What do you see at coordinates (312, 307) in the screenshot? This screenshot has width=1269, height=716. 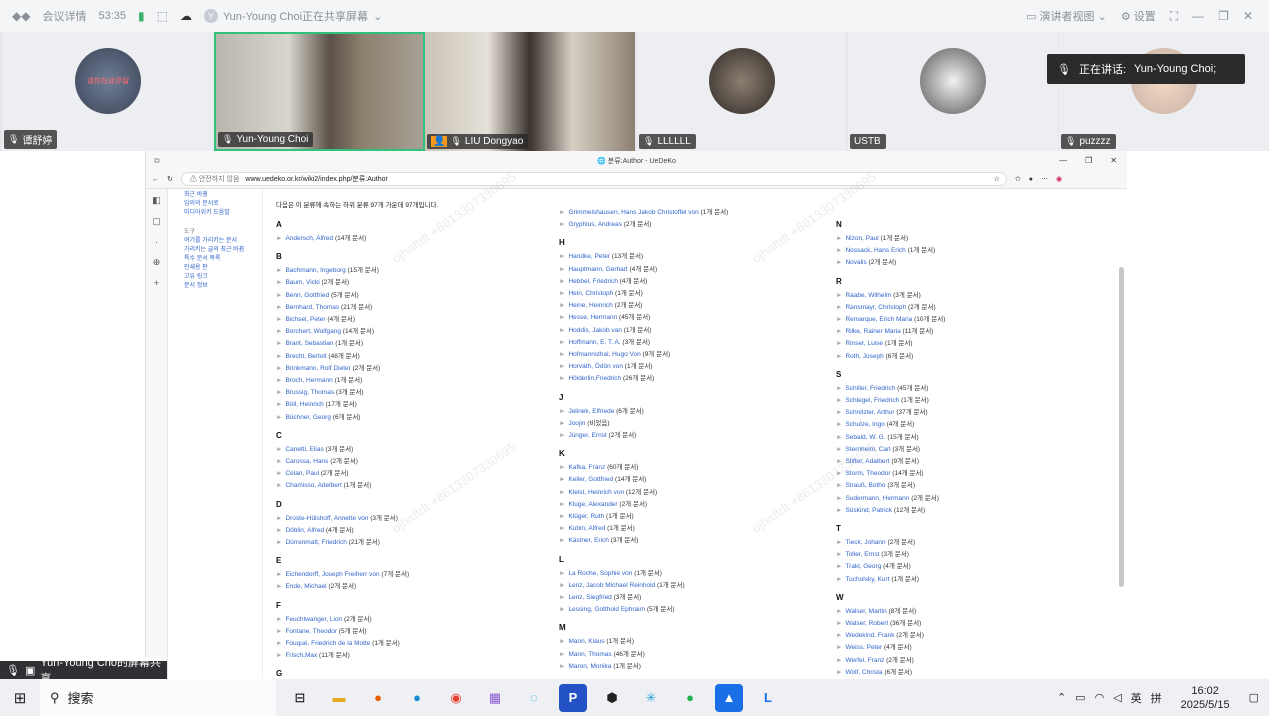 I see `author-name: Bernhard, Thomas` at bounding box center [312, 307].